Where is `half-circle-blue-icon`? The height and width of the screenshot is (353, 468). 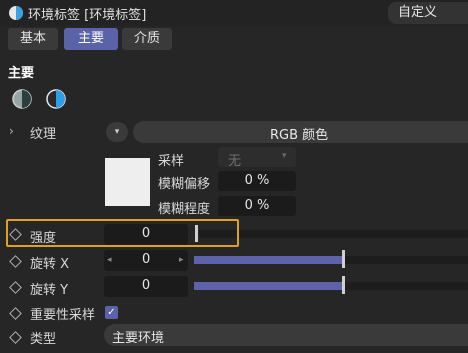
half-circle-blue-icon is located at coordinates (56, 99).